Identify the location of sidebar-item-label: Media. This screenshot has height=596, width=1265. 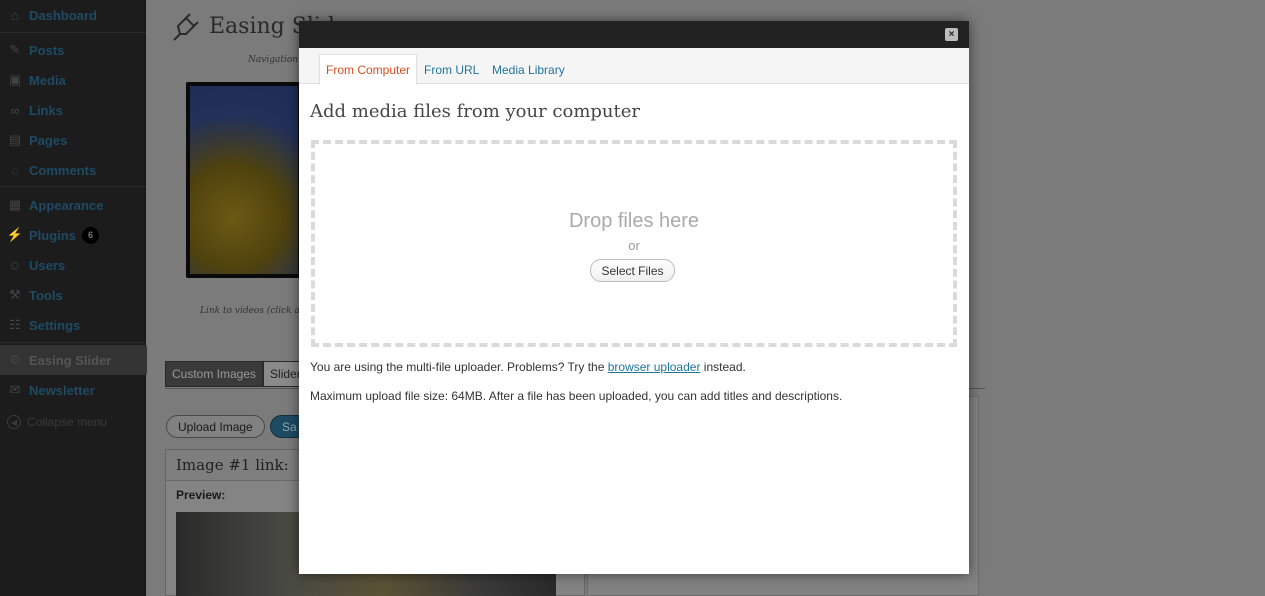
(47, 80).